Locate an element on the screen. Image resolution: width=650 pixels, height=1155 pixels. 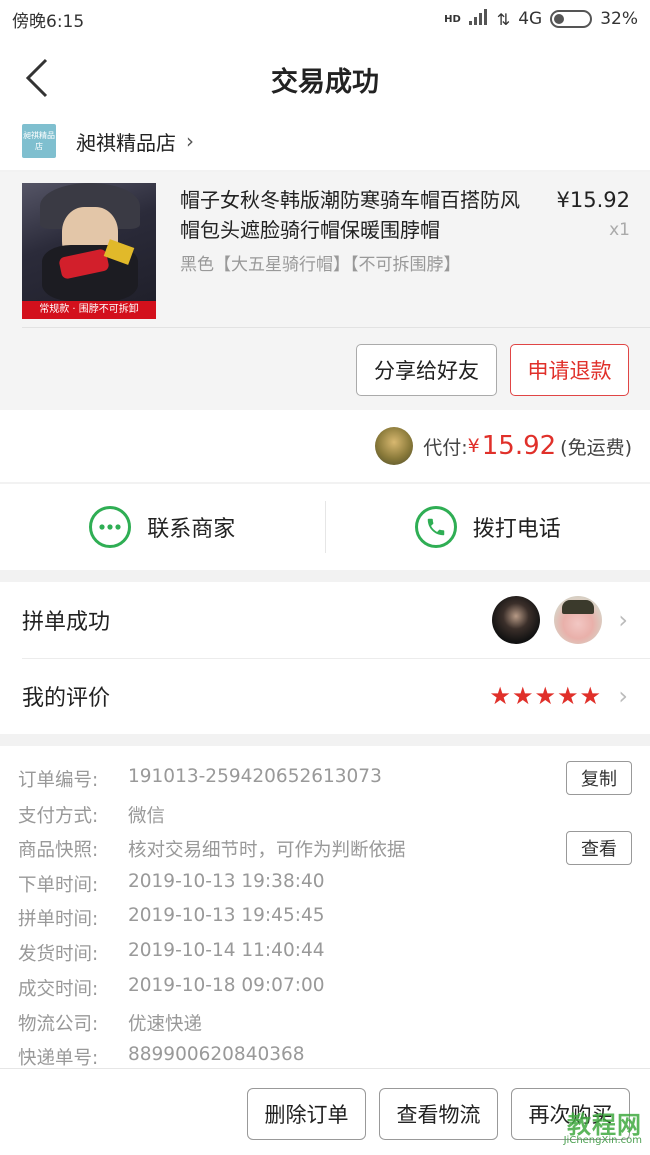
payment-method-row: 支付方式: 微信 is located at coordinates (91, 815).